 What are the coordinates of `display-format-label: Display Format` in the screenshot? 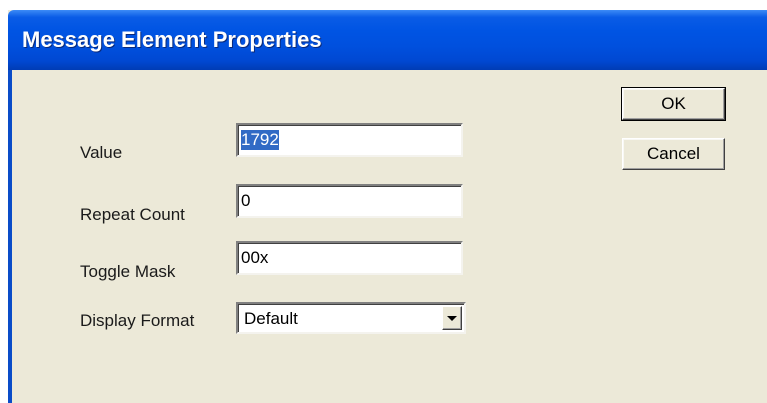 It's located at (137, 320).